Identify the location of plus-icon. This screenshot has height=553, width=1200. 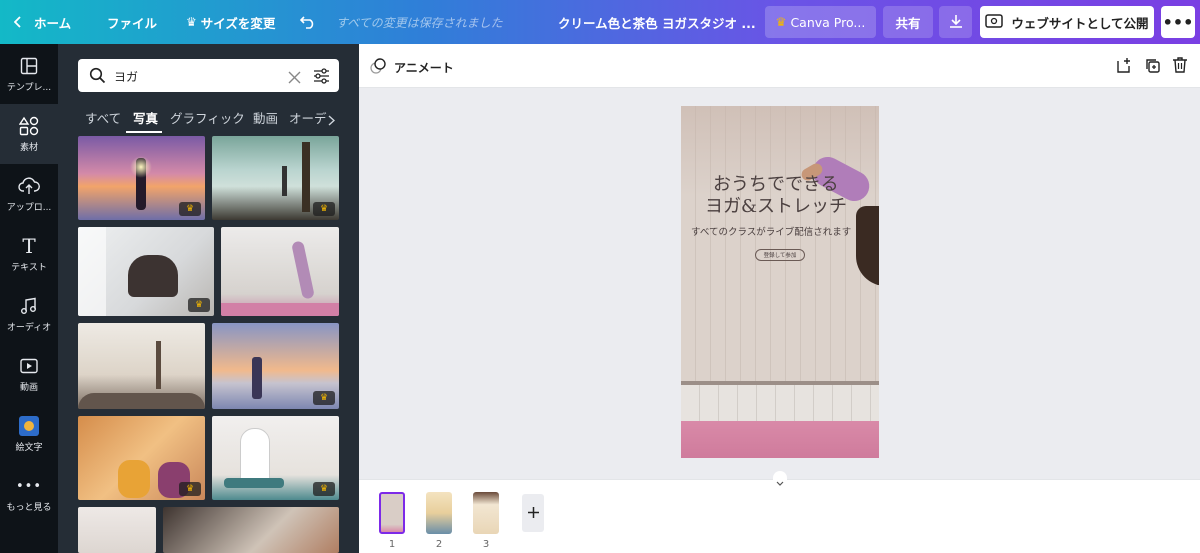
(533, 513).